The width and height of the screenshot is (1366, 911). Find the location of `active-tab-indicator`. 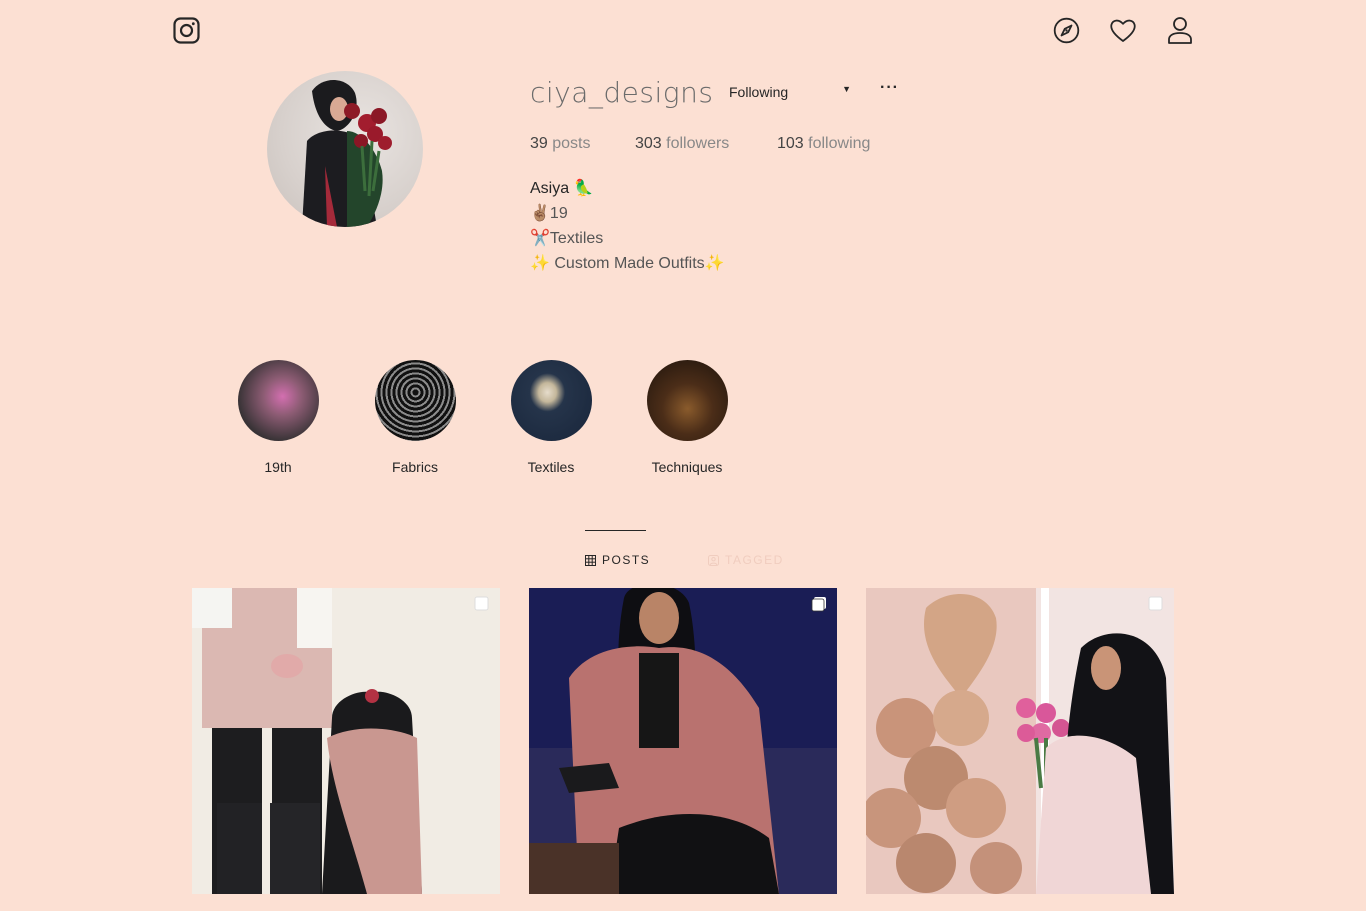

active-tab-indicator is located at coordinates (615, 530).